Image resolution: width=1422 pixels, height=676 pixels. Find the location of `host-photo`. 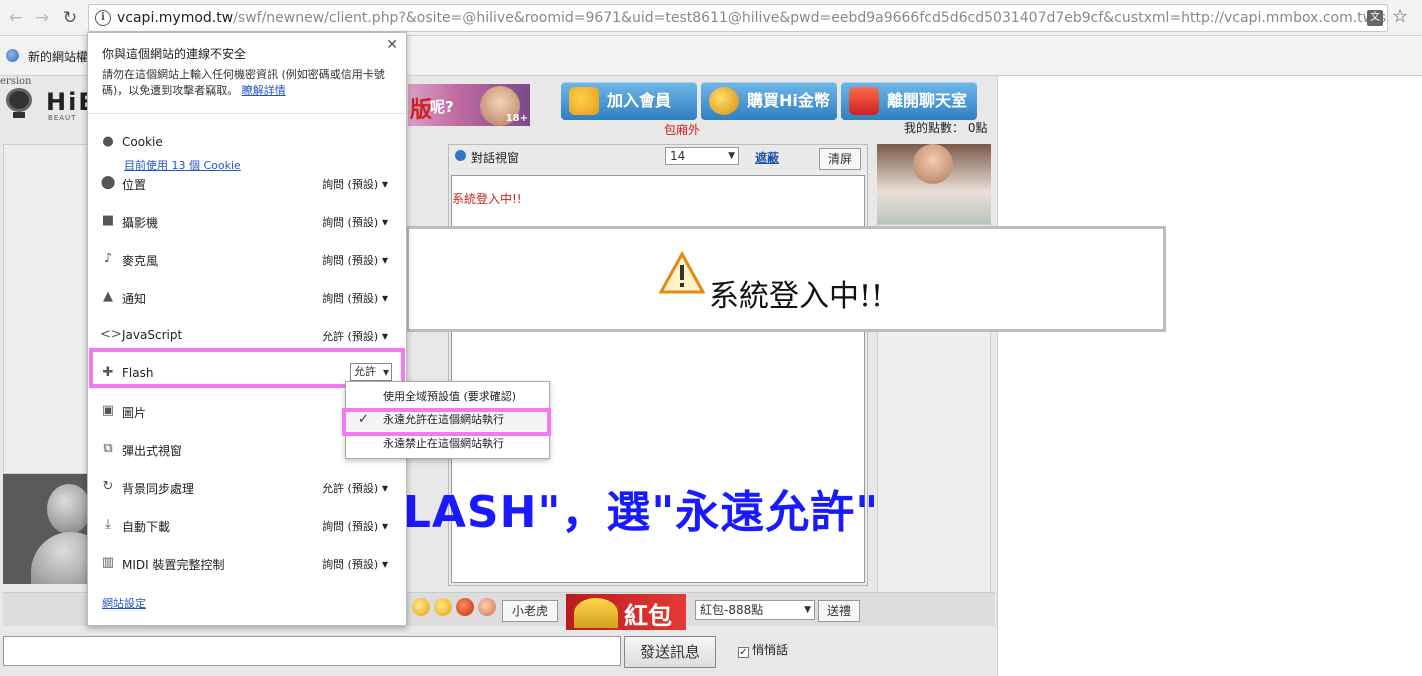

host-photo is located at coordinates (934, 184).